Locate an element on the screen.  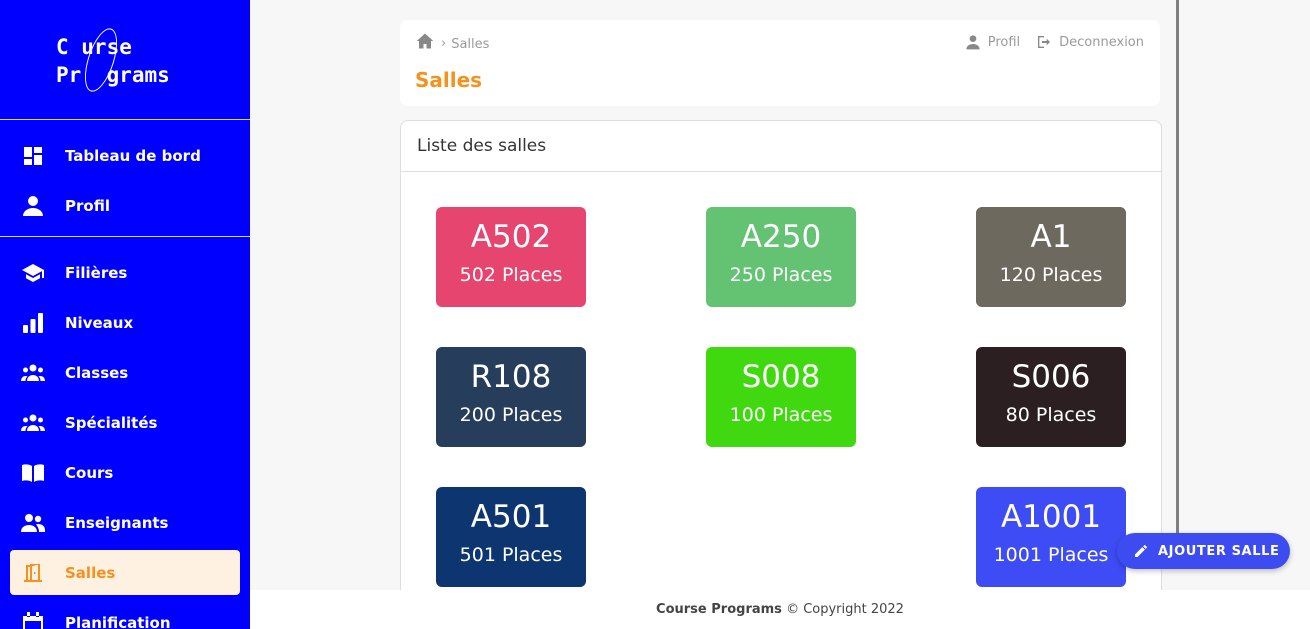
sidebar-item-label: Niveaux is located at coordinates (99, 322).